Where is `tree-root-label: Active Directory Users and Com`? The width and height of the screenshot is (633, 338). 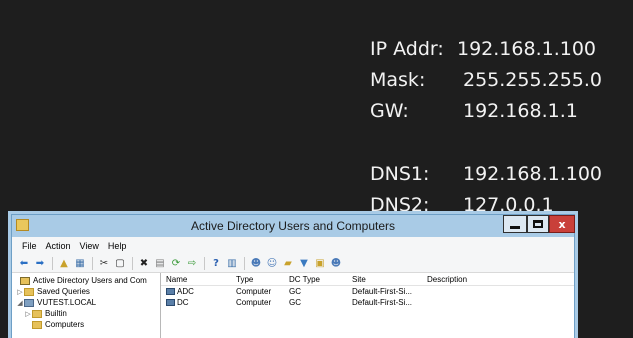
tree-root-label: Active Directory Users and Com is located at coordinates (90, 280).